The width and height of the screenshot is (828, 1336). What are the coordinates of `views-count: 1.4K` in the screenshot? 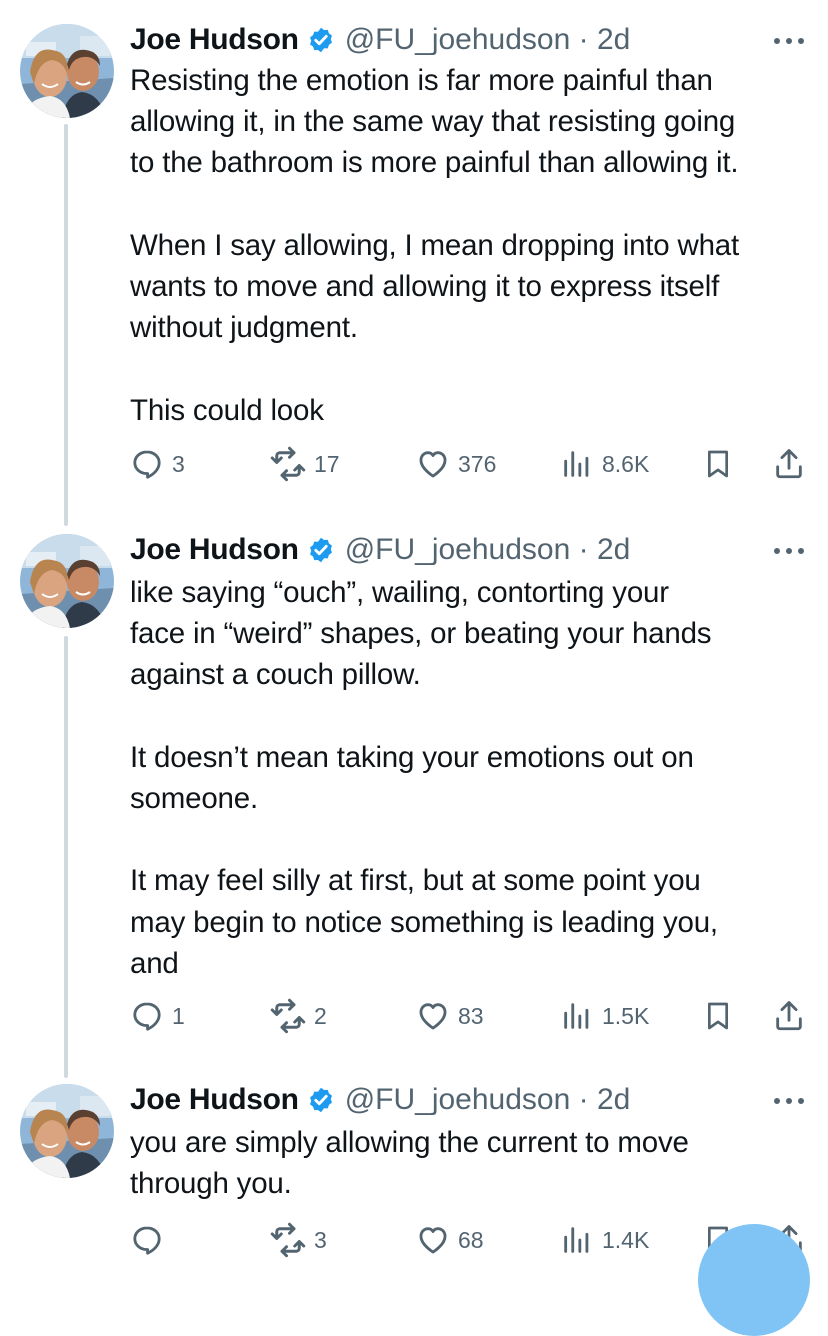 It's located at (626, 1239).